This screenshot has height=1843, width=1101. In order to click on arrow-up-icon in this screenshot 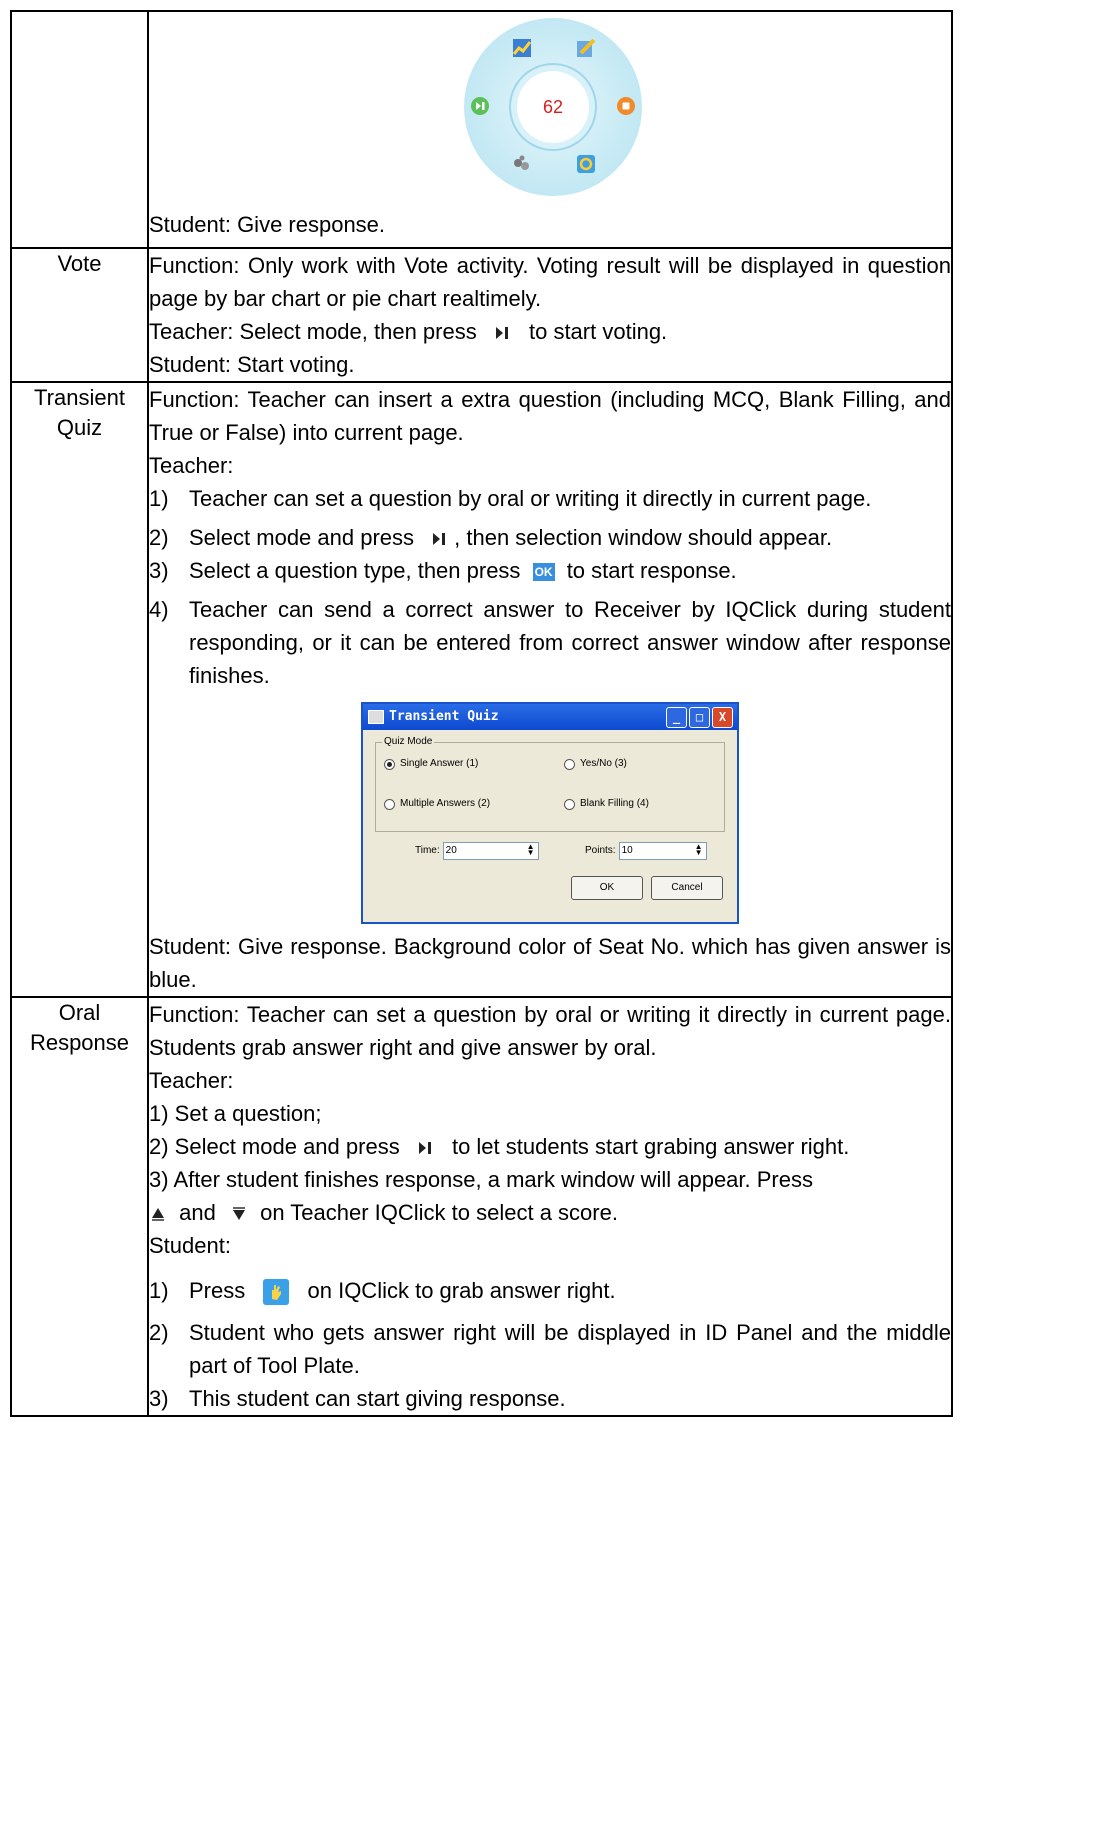, I will do `click(158, 1215)`.